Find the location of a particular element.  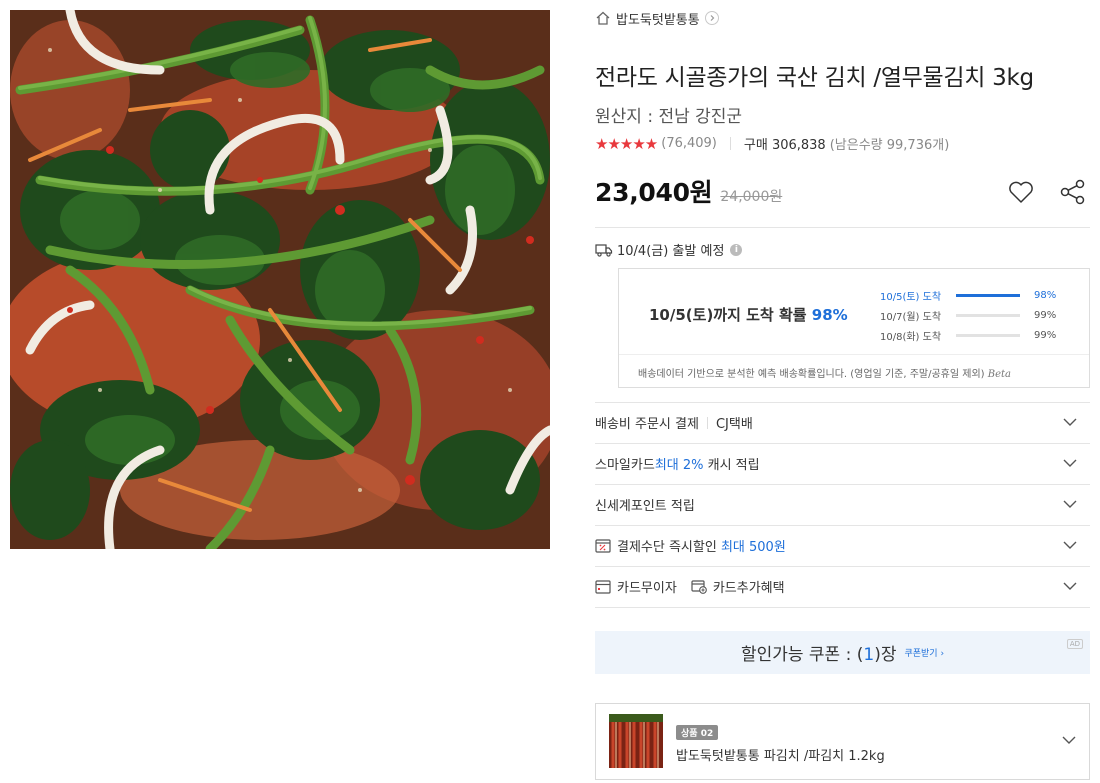

delivery-fee-row: 배송비 주문시 결제 CJ택배 is located at coordinates (842, 422).